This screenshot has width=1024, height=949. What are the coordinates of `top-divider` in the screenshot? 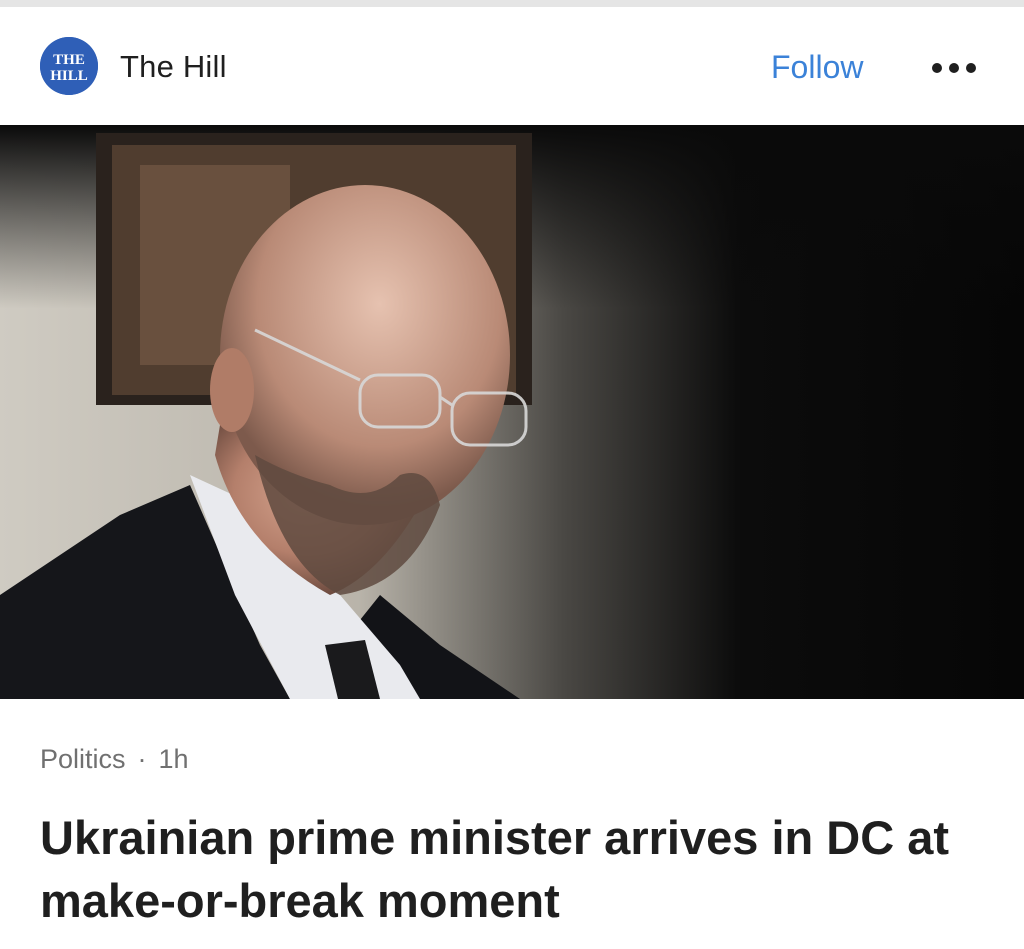 It's located at (512, 3).